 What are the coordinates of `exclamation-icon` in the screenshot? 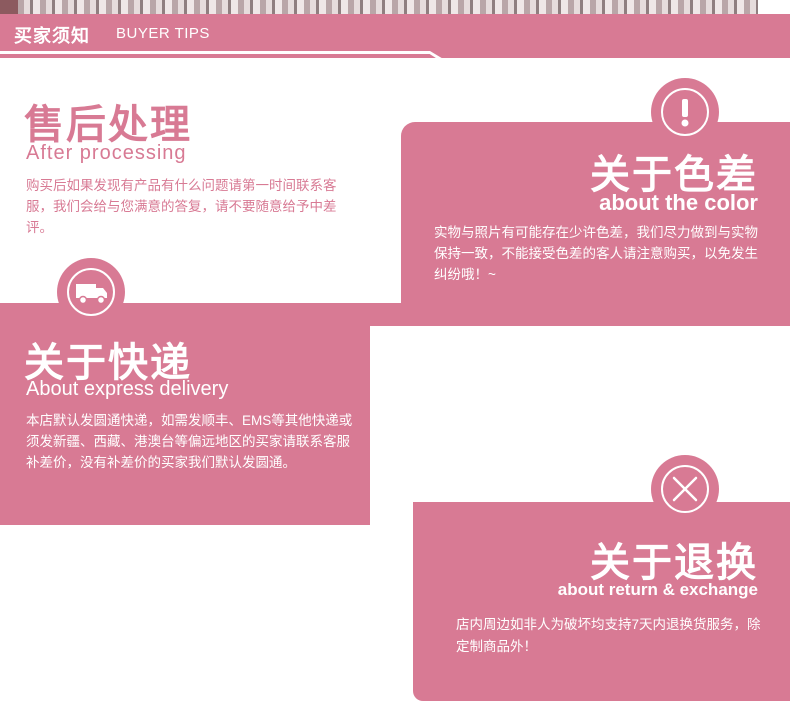 It's located at (685, 112).